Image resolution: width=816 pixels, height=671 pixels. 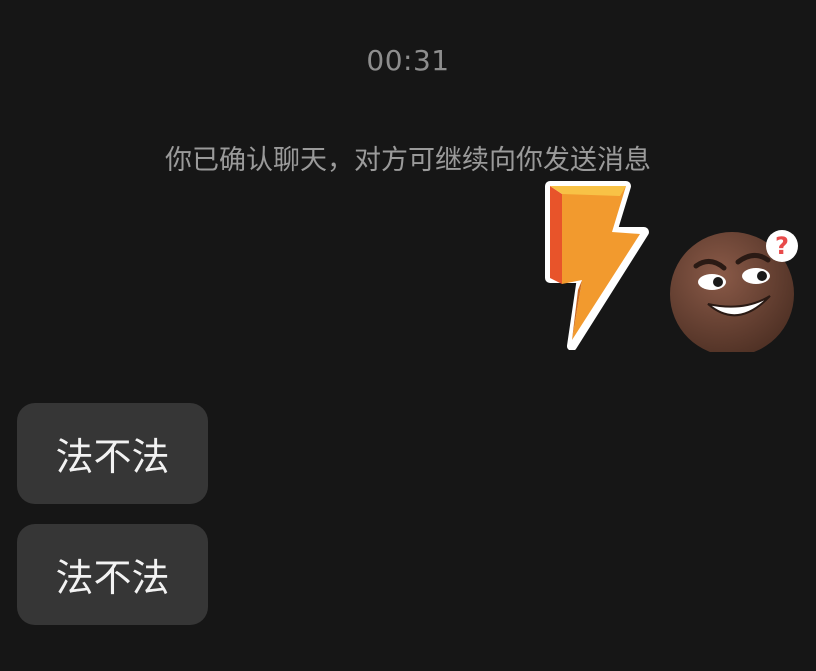 I want to click on lightning-sticker-icon, so click(x=595, y=265).